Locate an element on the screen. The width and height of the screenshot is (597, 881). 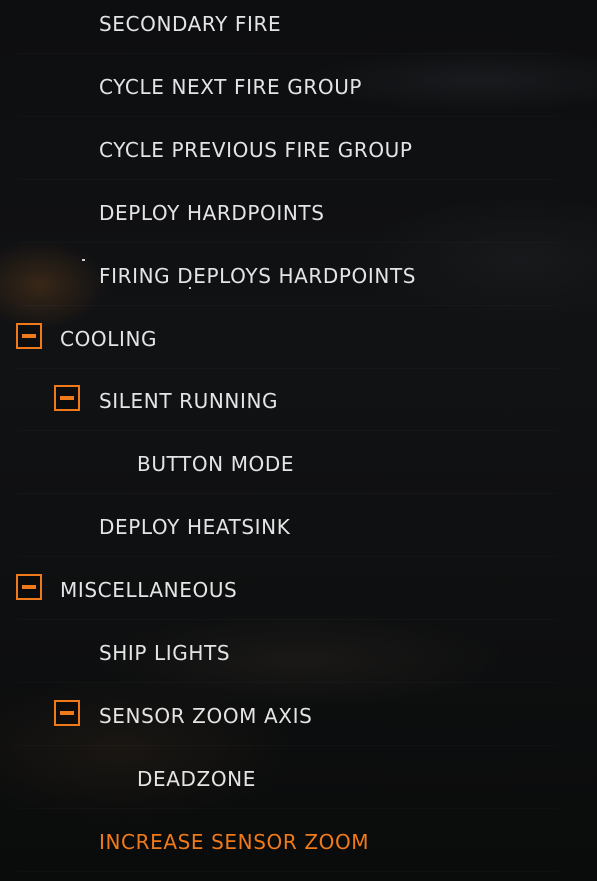
tree-row-firing-deploys-hardpoints: FIRING DEPLOYS HARDPOINTS is located at coordinates (298, 276).